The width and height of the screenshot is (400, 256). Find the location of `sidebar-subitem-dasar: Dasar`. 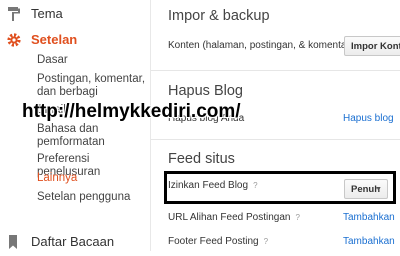

sidebar-subitem-dasar: Dasar is located at coordinates (52, 60).